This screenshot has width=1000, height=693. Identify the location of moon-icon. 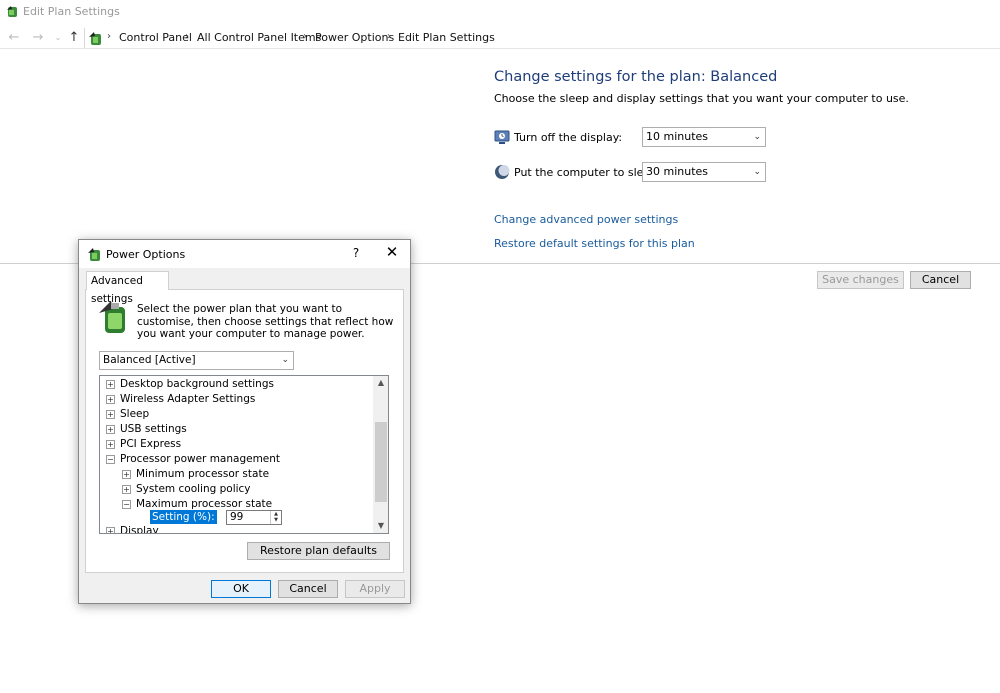
(502, 172).